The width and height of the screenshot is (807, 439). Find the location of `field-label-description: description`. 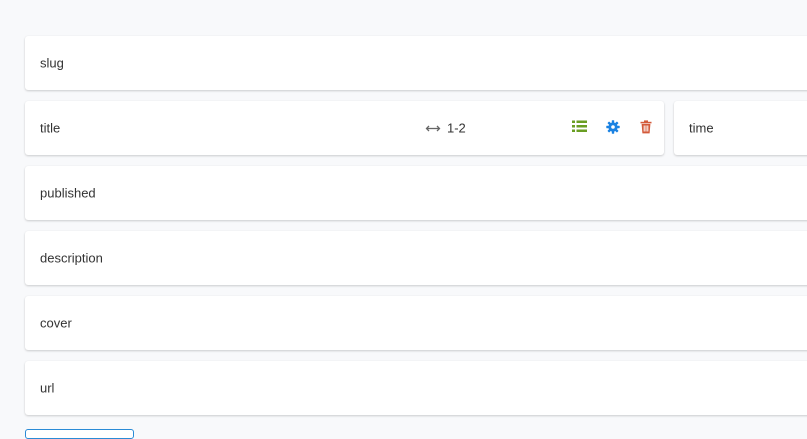

field-label-description: description is located at coordinates (71, 258).